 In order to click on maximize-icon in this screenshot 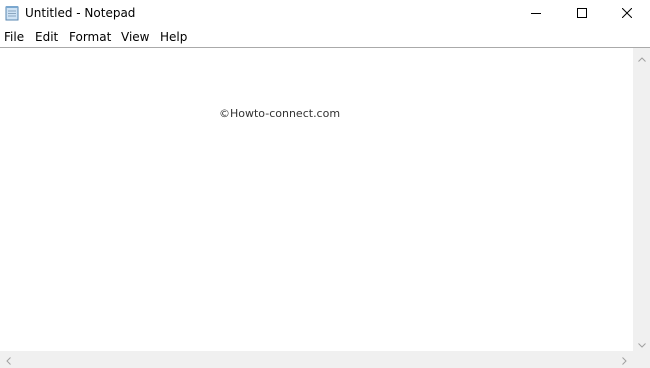, I will do `click(582, 13)`.